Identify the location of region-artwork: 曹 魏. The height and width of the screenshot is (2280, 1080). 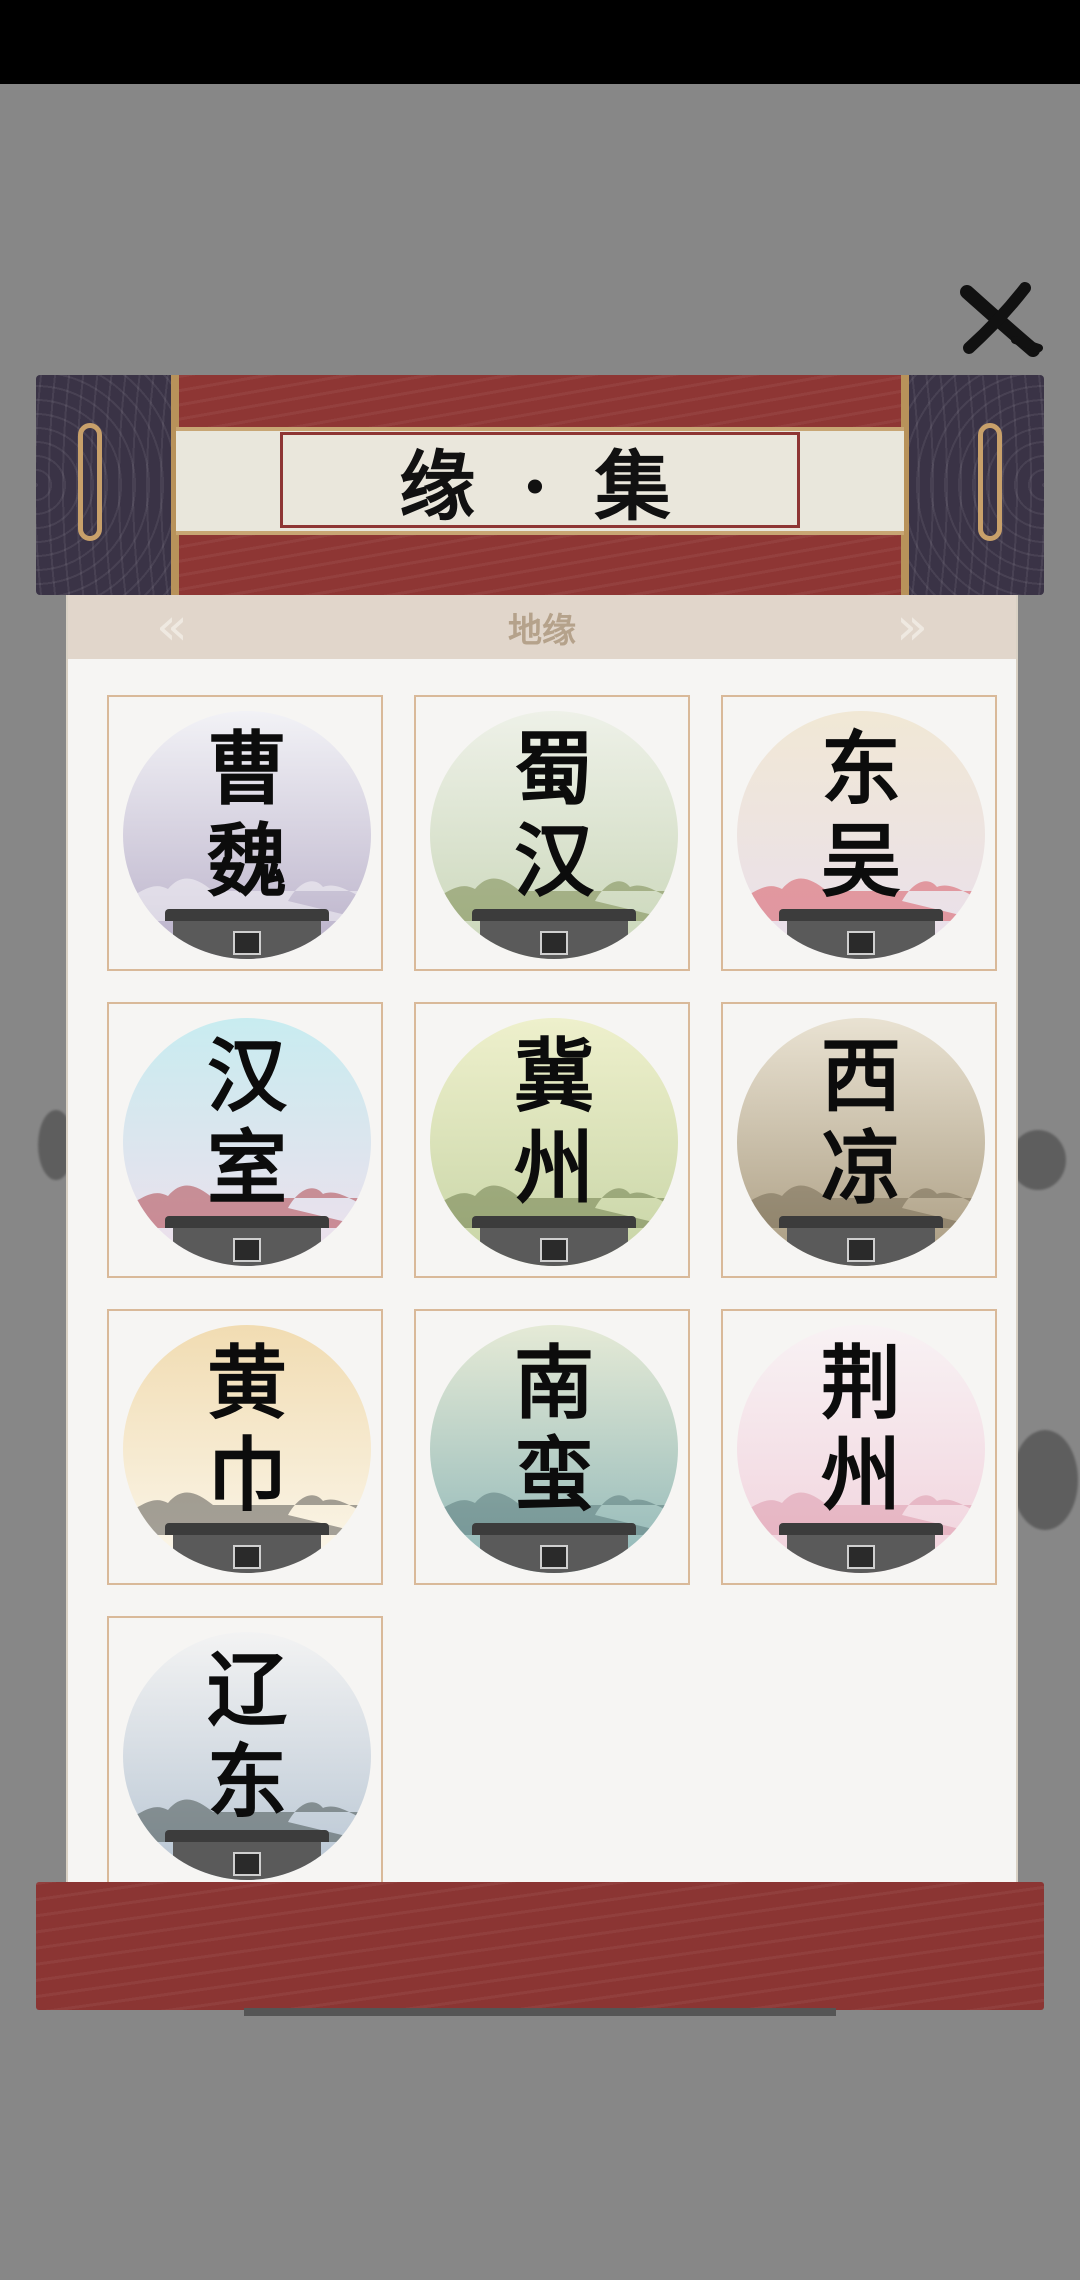
(247, 835).